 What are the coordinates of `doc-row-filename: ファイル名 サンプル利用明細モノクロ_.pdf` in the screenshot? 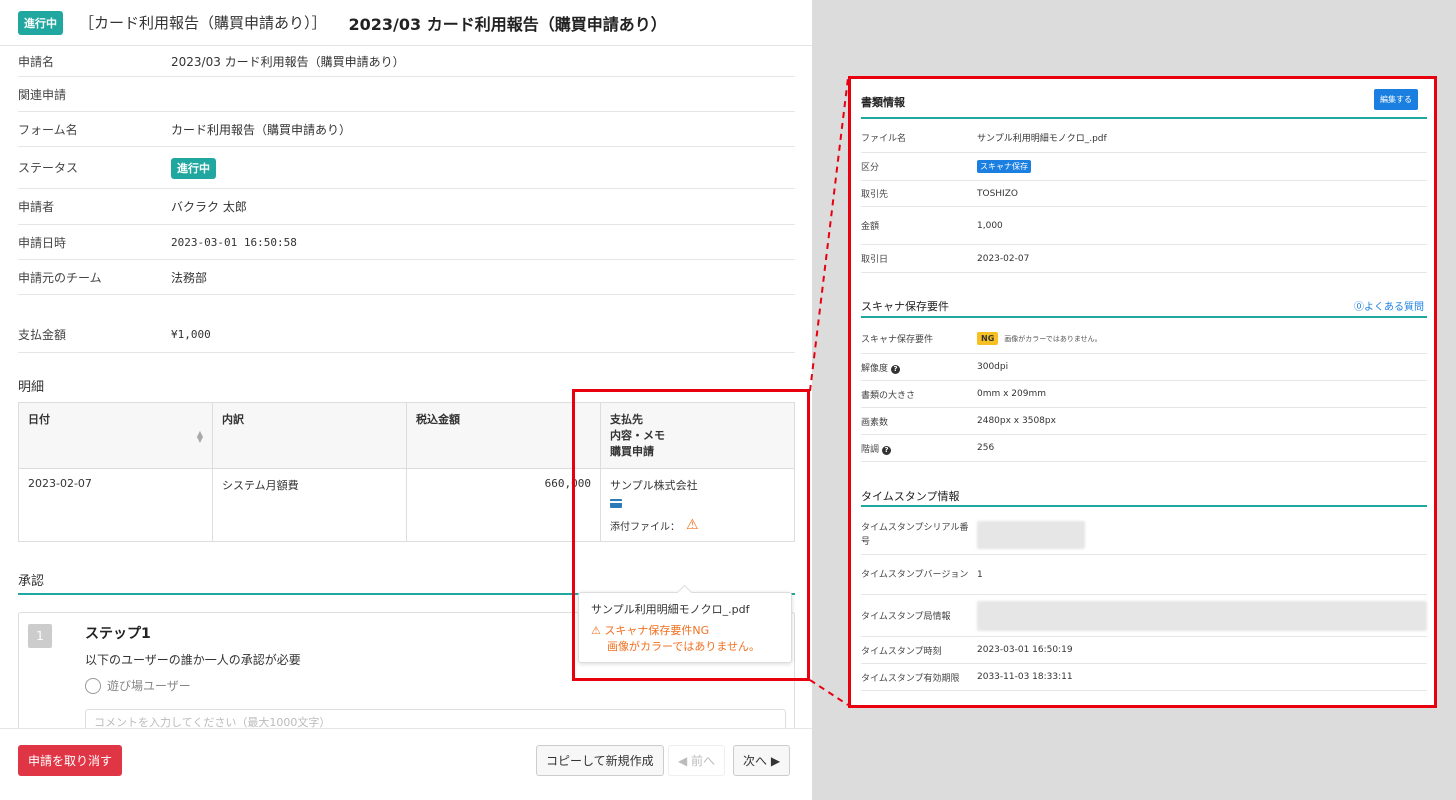 It's located at (1144, 138).